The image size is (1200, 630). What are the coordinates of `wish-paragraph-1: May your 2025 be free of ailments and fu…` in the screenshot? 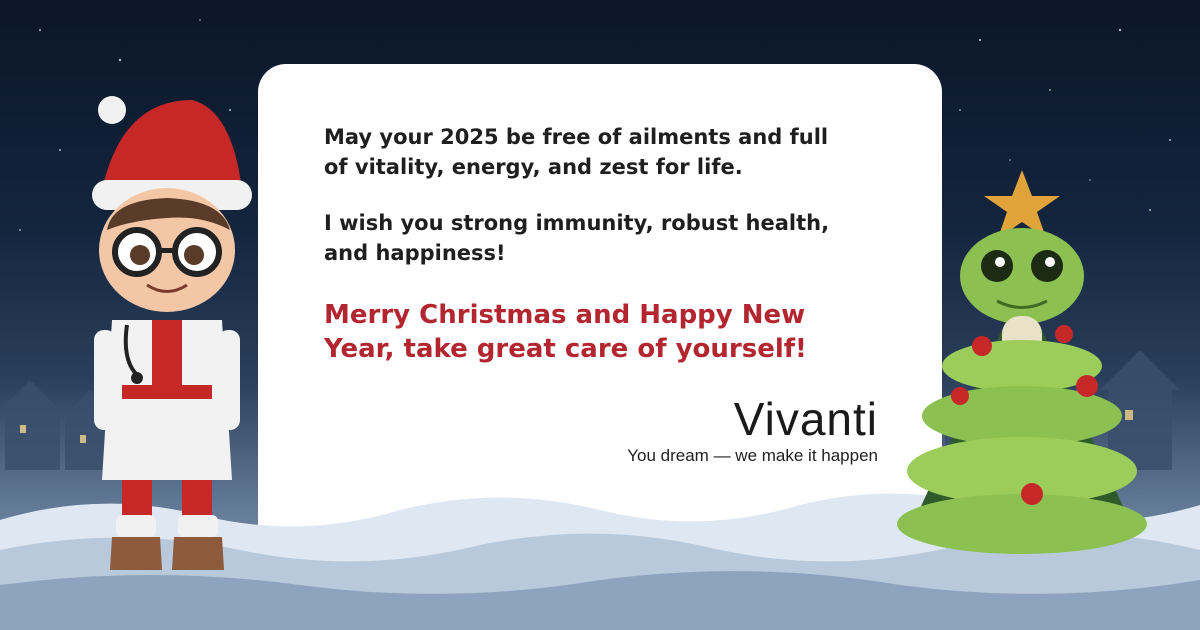 It's located at (576, 152).